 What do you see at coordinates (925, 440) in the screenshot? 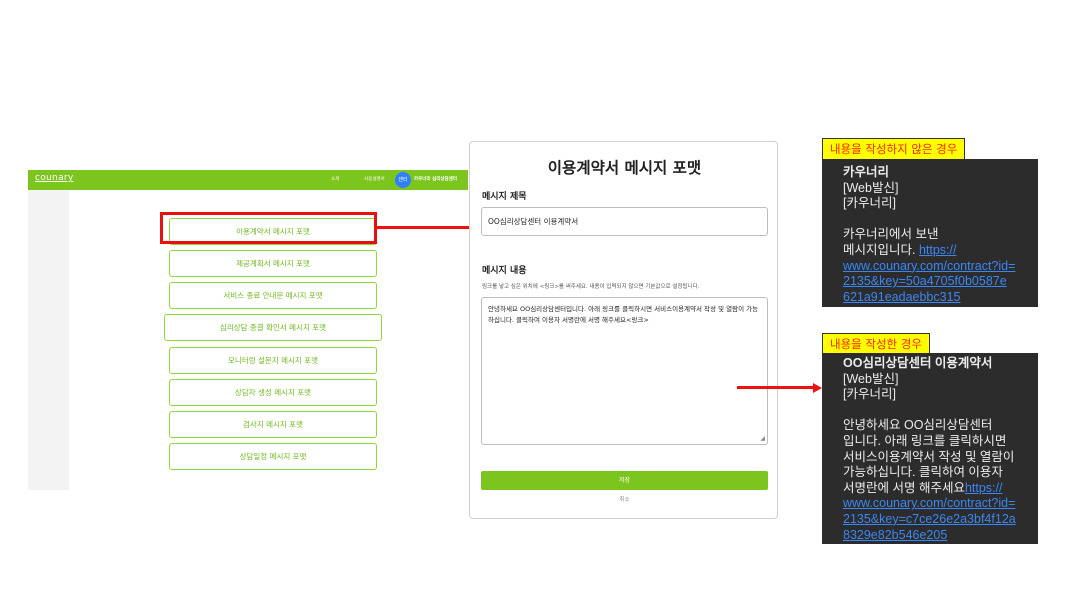
I see `message-body-line: 입니다. 아래 링크를 클릭하시면` at bounding box center [925, 440].